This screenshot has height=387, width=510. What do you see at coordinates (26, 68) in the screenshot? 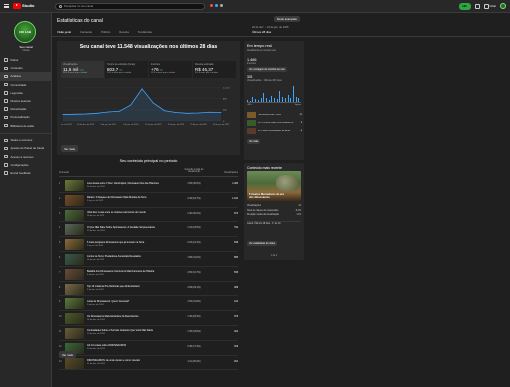
I see `sidebar-item-content: Conteúdo` at bounding box center [26, 68].